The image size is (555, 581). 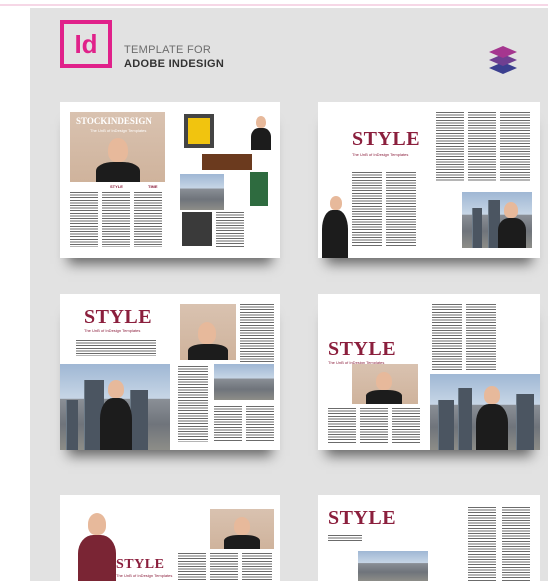 What do you see at coordinates (197, 229) in the screenshot?
I see `espresso-machine-photo` at bounding box center [197, 229].